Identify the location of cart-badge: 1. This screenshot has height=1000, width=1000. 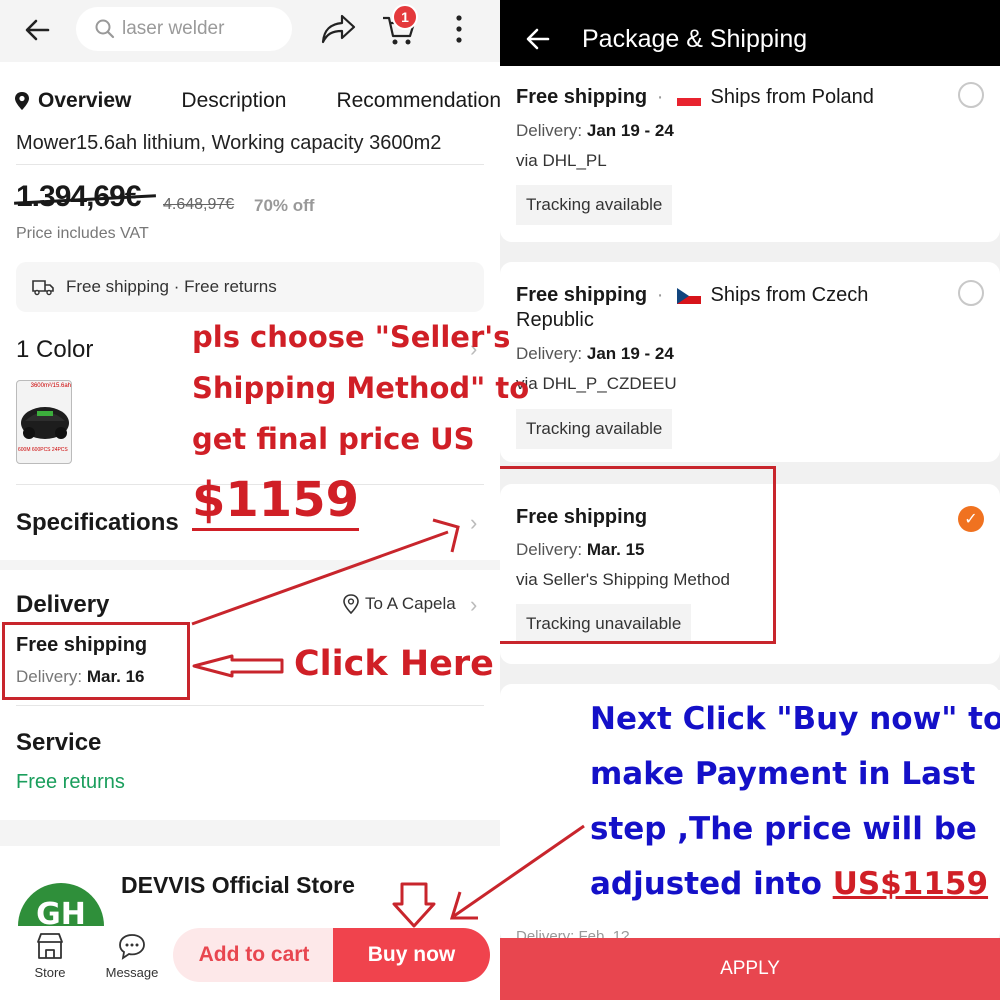
(405, 17).